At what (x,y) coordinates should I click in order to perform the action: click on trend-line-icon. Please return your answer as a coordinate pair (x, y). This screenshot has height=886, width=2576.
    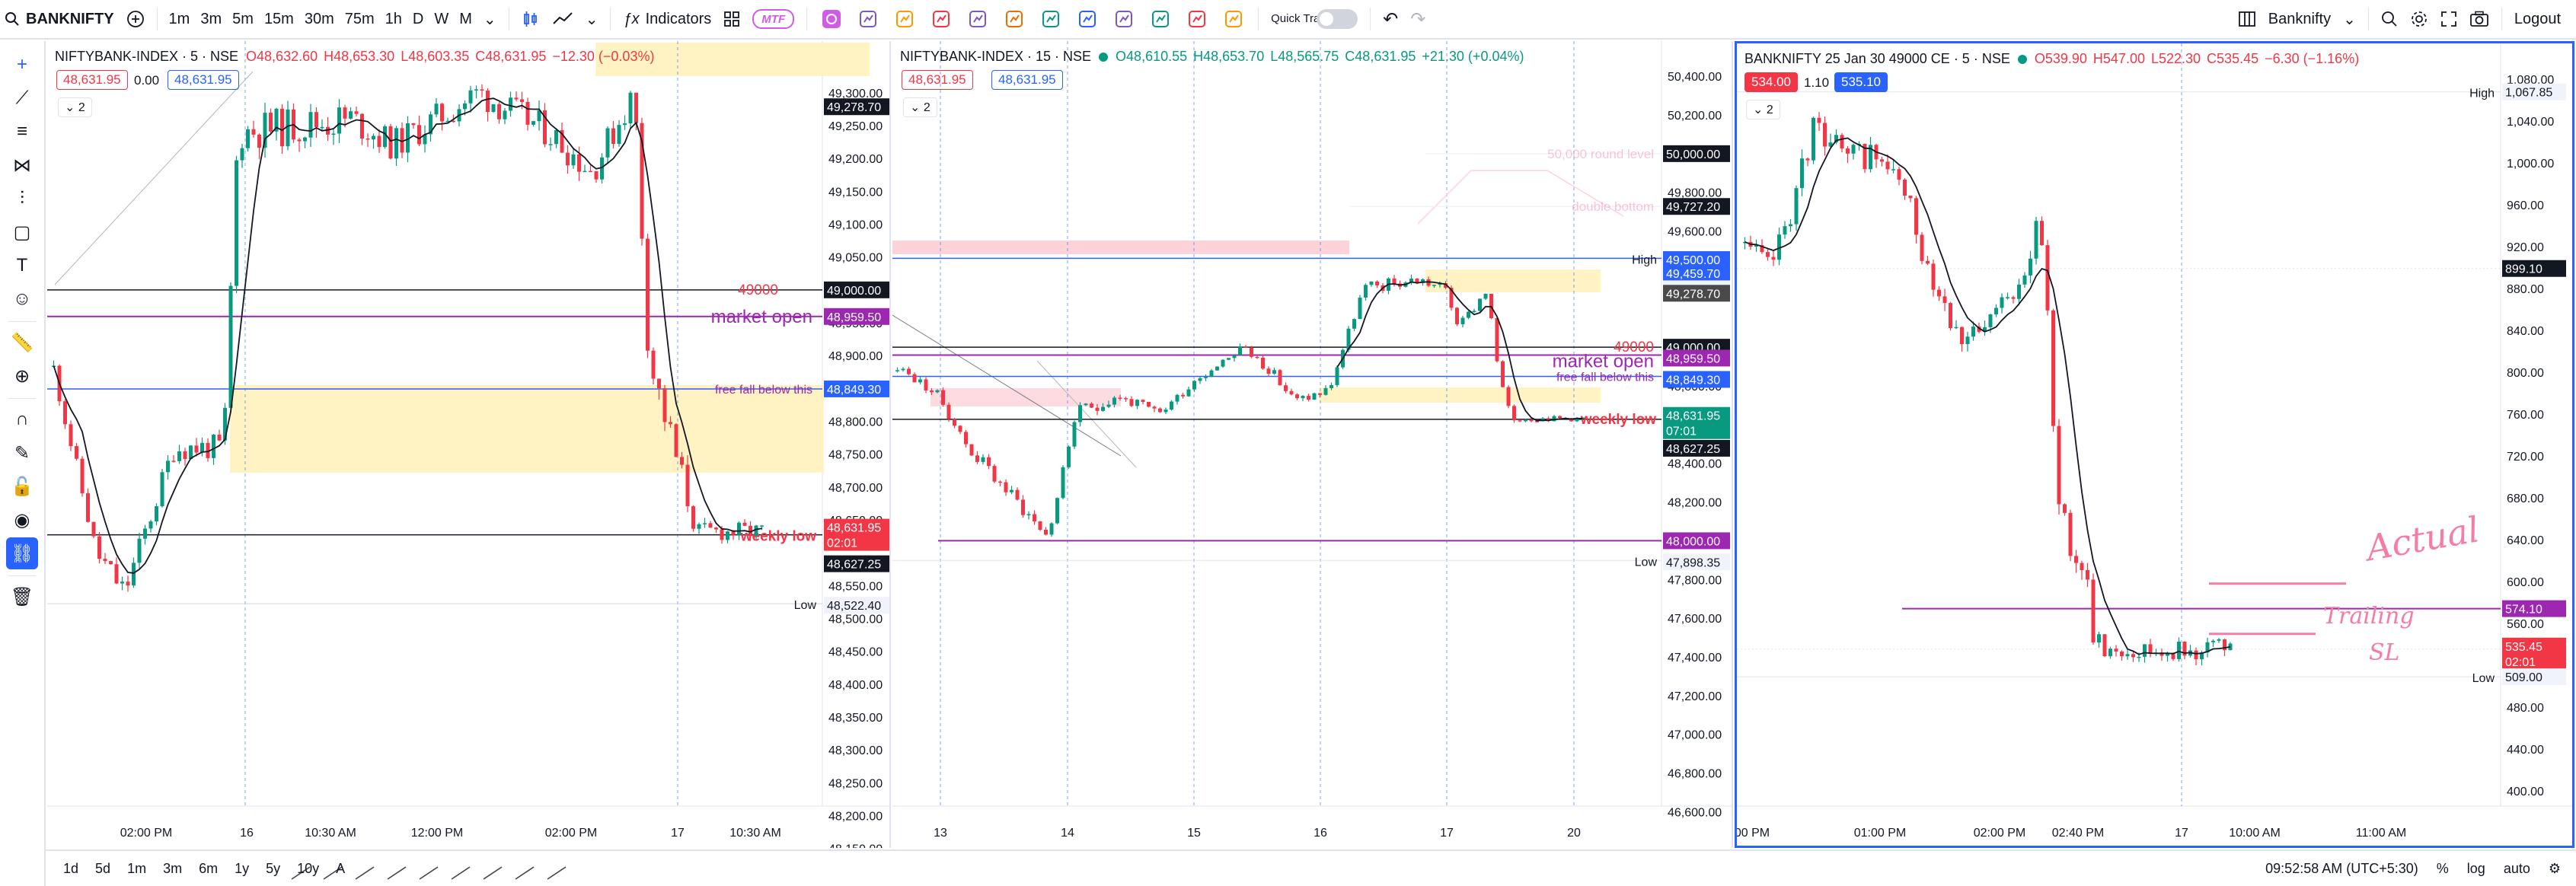
    Looking at the image, I should click on (300, 873).